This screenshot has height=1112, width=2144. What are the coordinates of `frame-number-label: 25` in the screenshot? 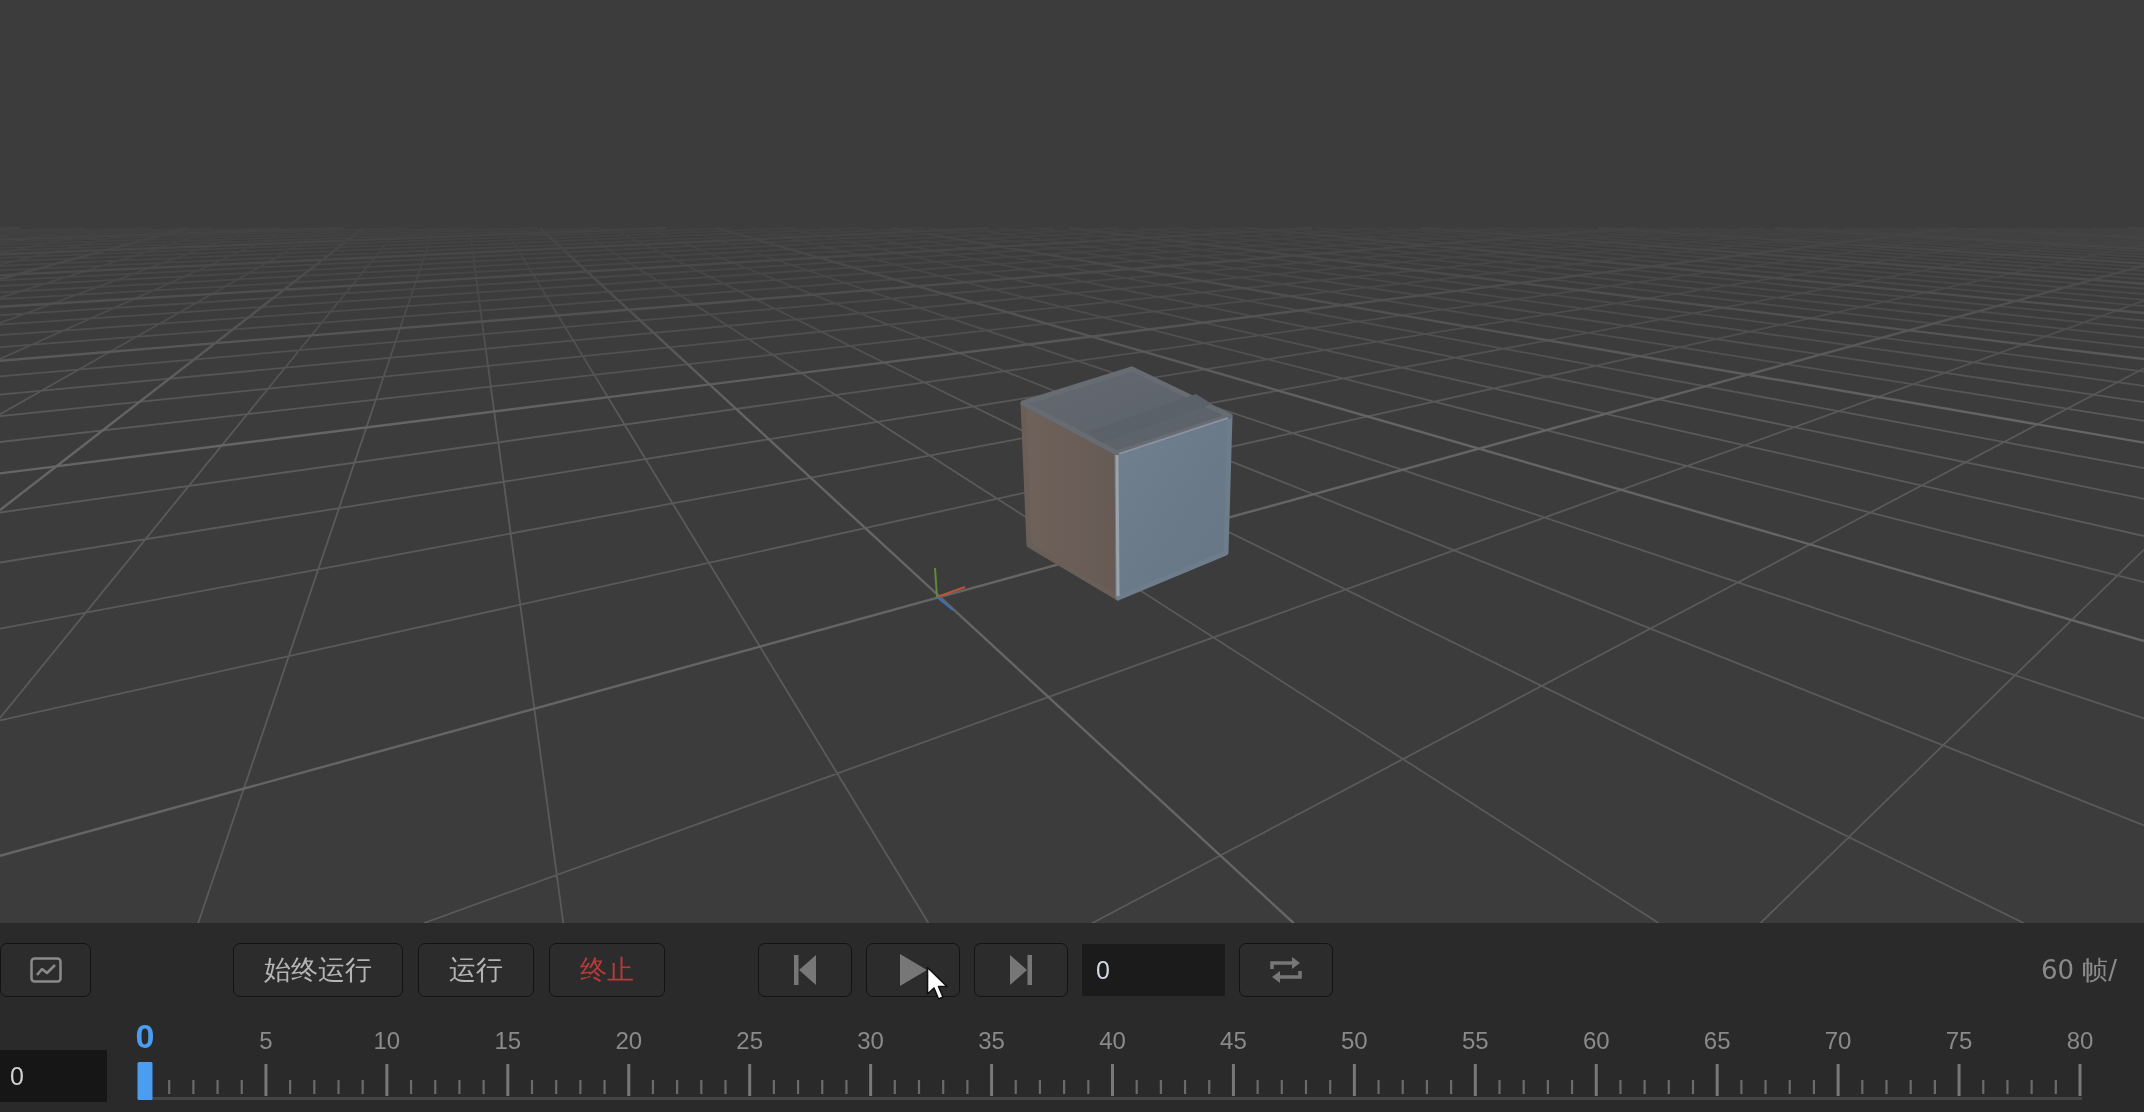 It's located at (750, 1040).